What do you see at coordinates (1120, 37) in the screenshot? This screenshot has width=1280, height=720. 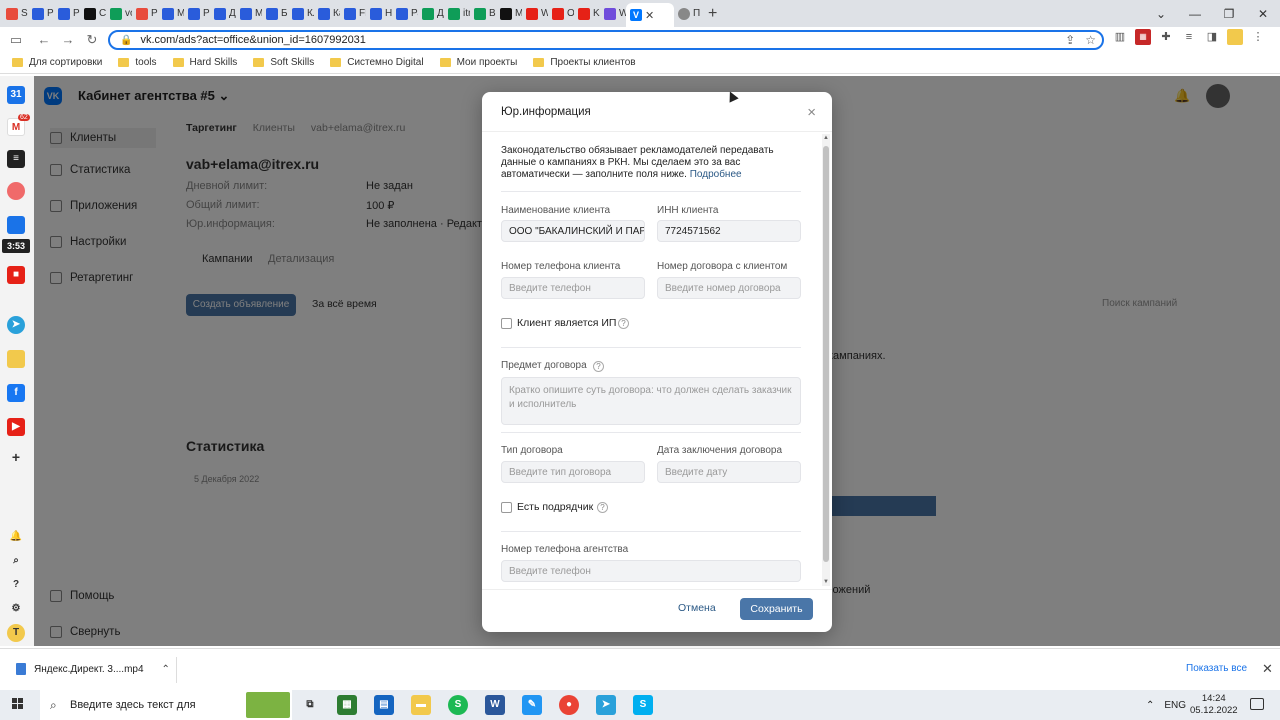 I see `reader-icon: ▥` at bounding box center [1120, 37].